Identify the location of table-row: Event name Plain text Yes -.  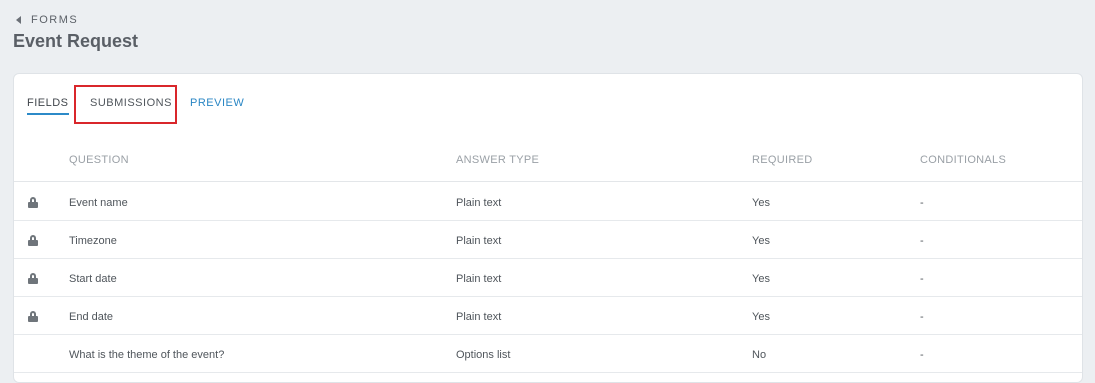
(548, 202).